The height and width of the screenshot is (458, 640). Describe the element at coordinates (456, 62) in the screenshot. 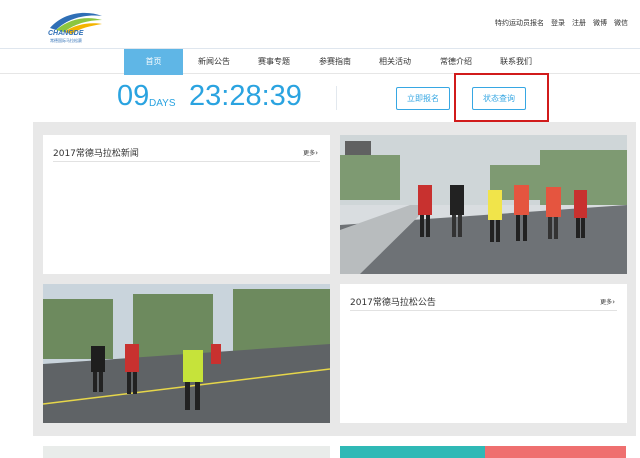

I see `nav-item-about-changde: 常德介绍` at that location.